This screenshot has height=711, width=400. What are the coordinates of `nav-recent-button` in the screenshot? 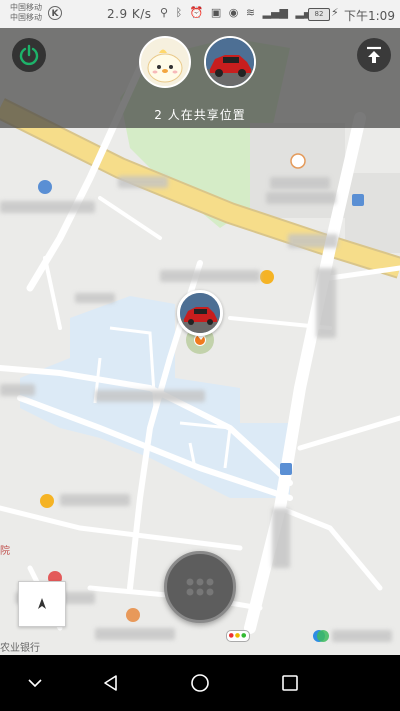 It's located at (290, 683).